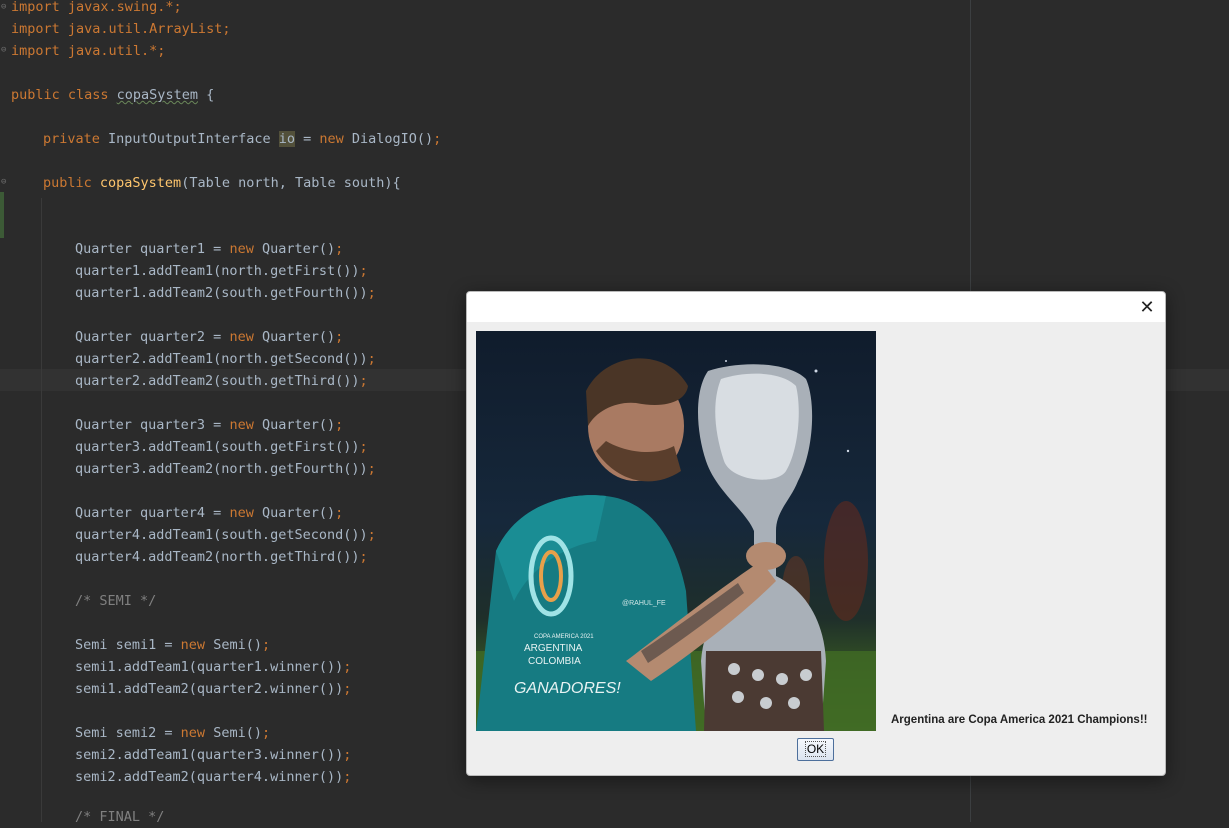 The width and height of the screenshot is (1229, 828). I want to click on code-text: quarter3.addTeam2(north.getFourth()), so click(221, 469).